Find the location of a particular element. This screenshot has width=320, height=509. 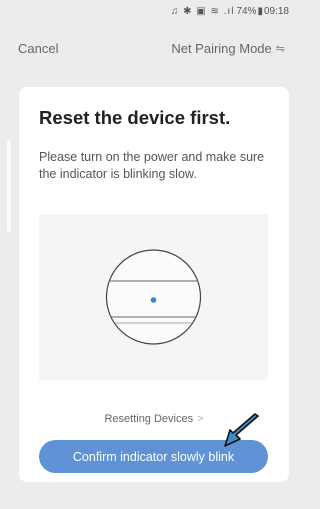

background-page-edge is located at coordinates (9, 186).